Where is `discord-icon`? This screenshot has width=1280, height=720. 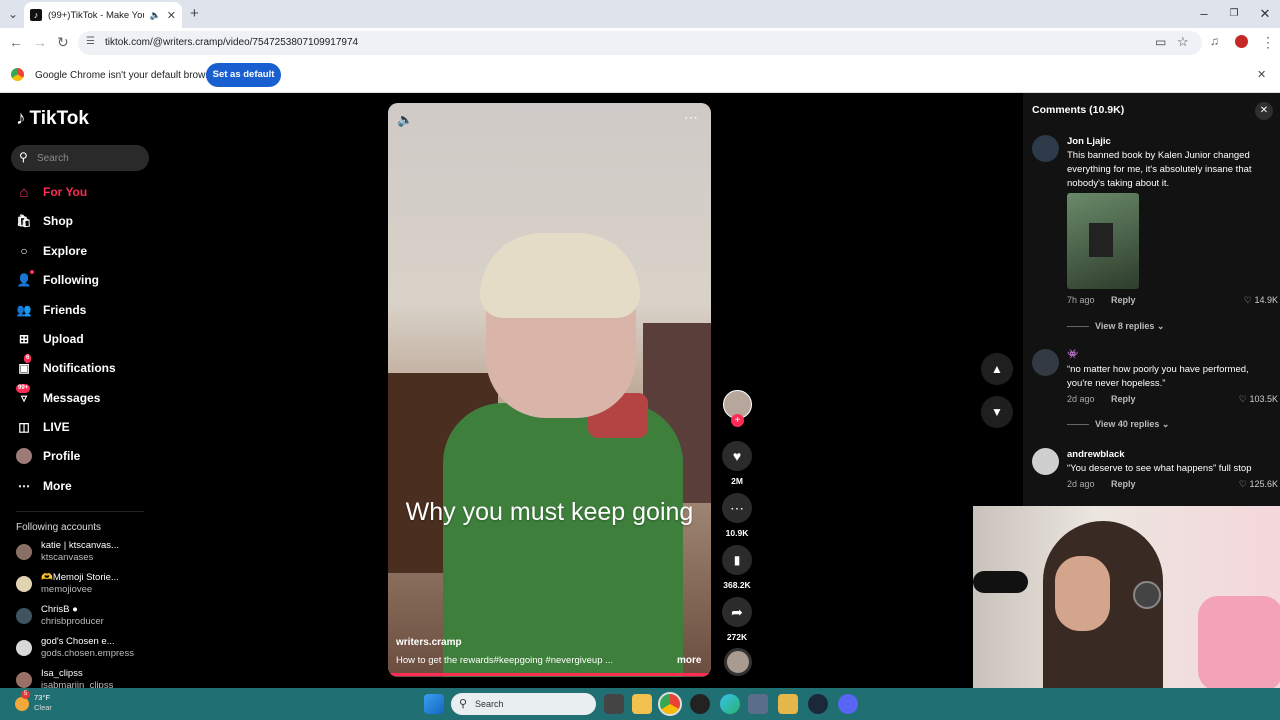
discord-icon is located at coordinates (848, 704).